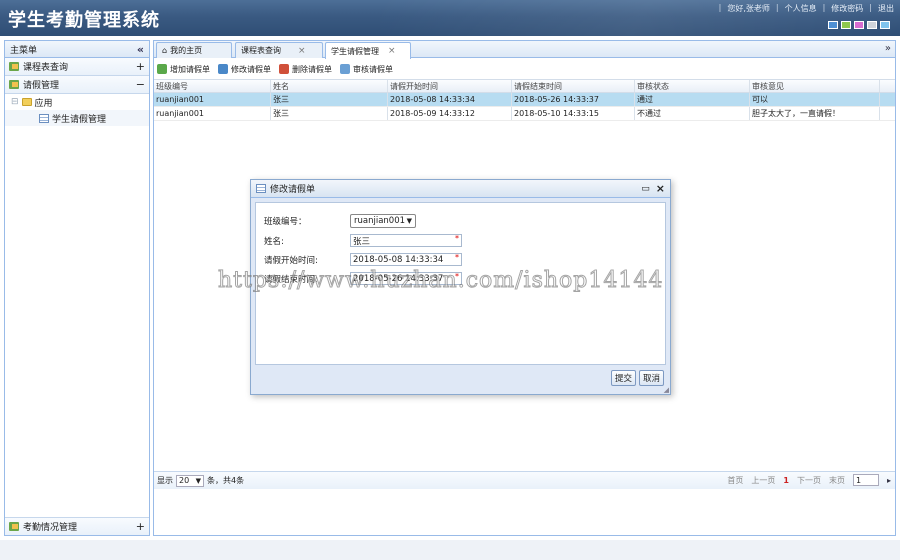 The width and height of the screenshot is (900, 560). Describe the element at coordinates (837, 480) in the screenshot. I see `last-page-button: 末页` at that location.